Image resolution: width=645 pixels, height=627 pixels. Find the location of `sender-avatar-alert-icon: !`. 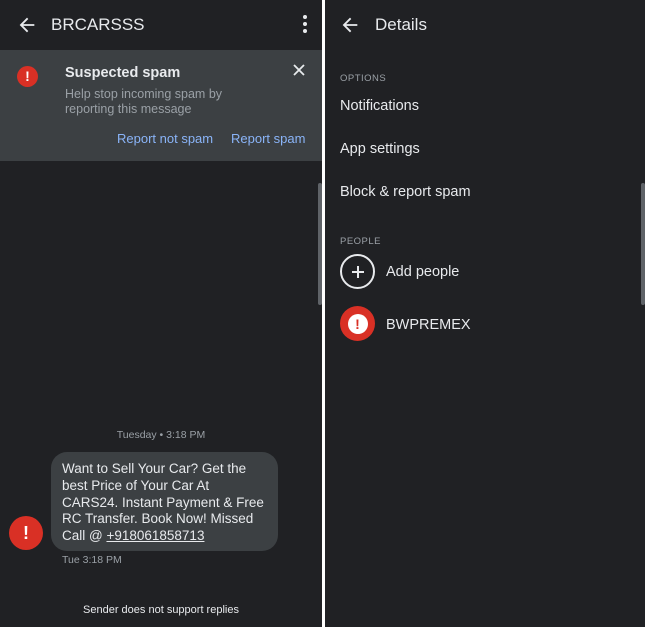

sender-avatar-alert-icon: ! is located at coordinates (26, 533).